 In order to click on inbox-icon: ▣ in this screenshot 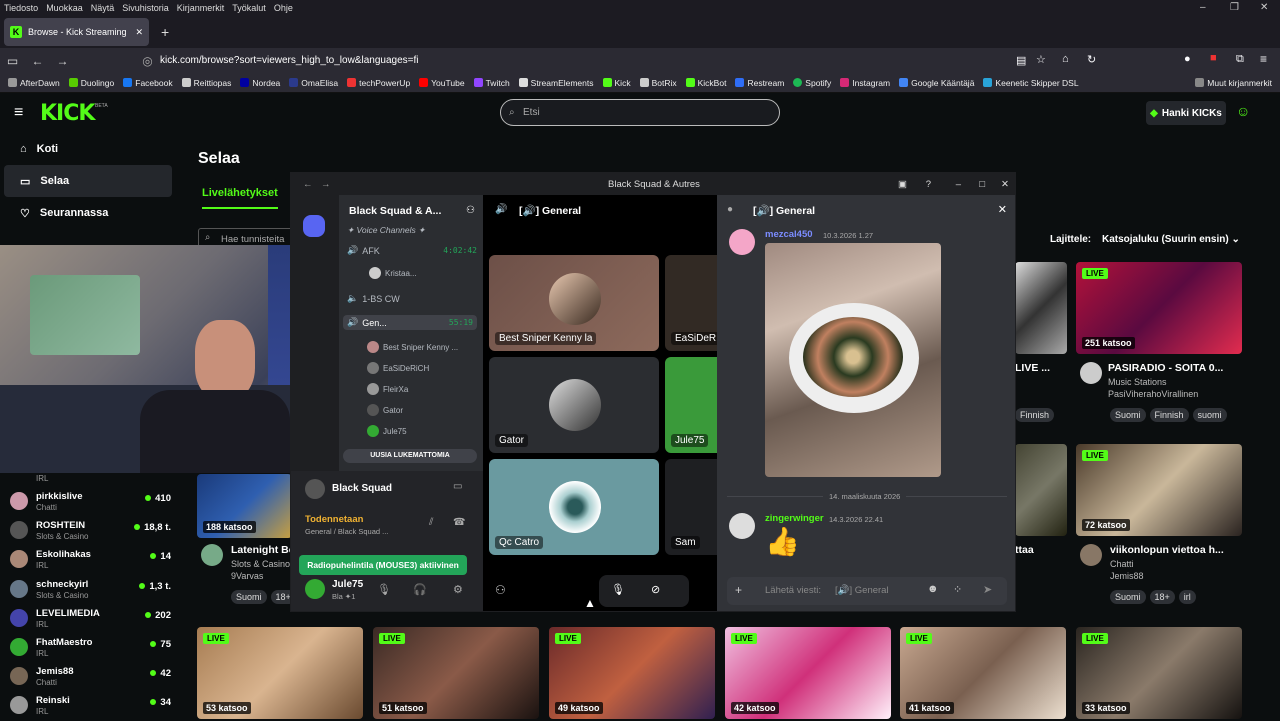, I will do `click(902, 184)`.